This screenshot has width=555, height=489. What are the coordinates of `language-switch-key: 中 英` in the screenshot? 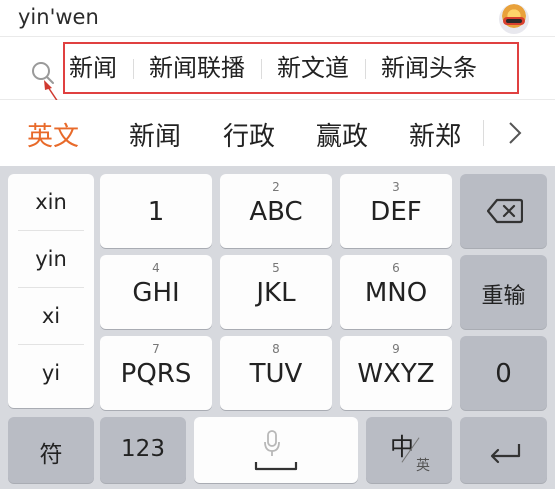 It's located at (409, 450).